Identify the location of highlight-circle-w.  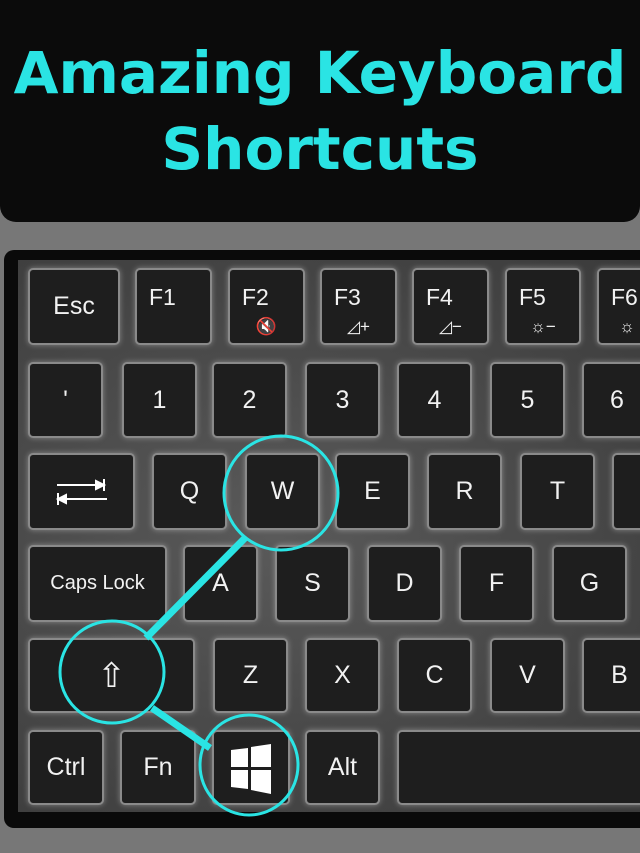
(281, 493).